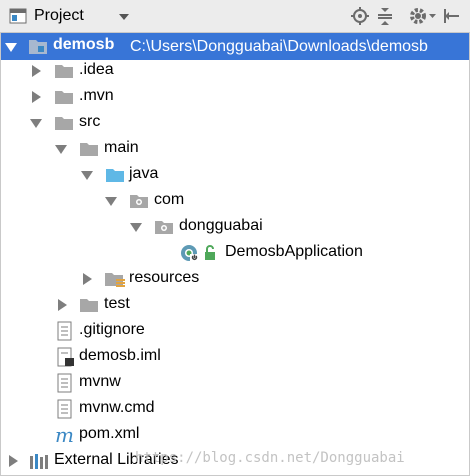  I want to click on dropdown-arrow-icon, so click(124, 17).